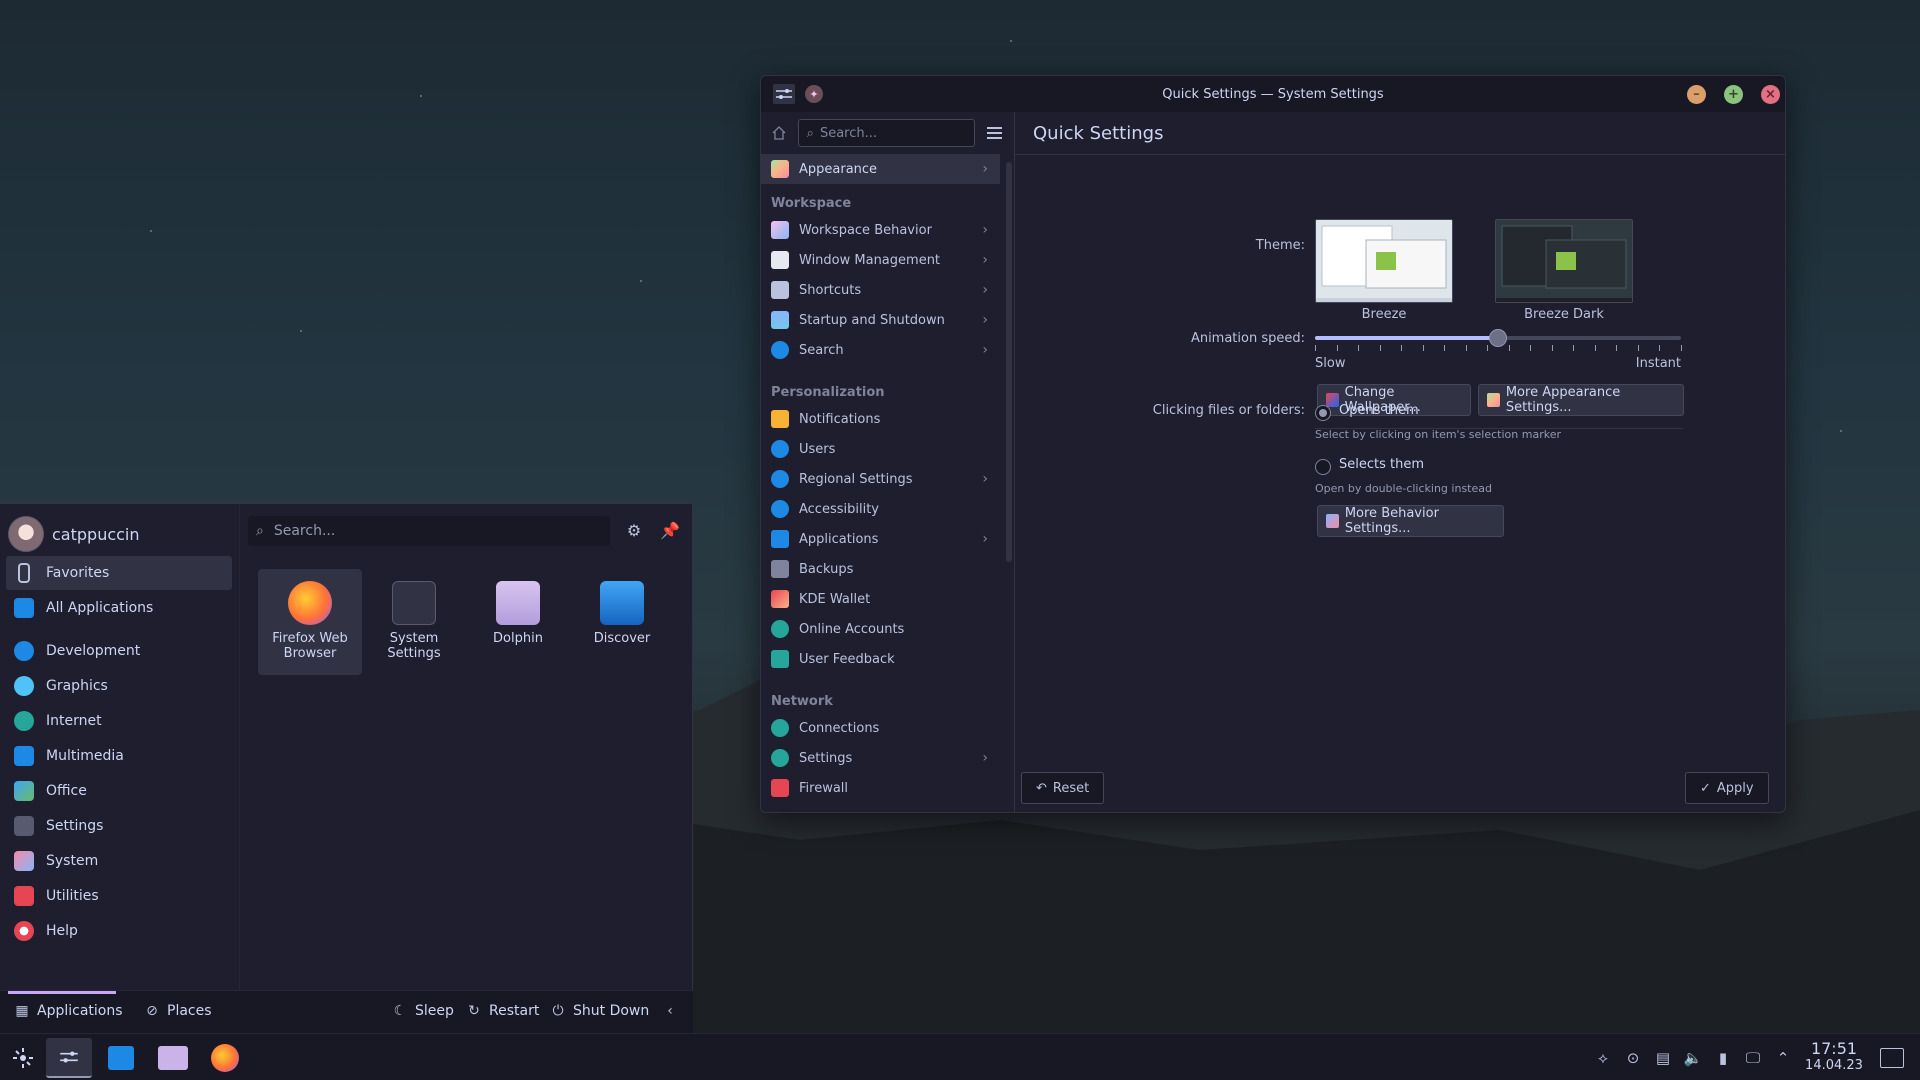  Describe the element at coordinates (502, 1011) in the screenshot. I see `restart-button: ↻ Restart` at that location.